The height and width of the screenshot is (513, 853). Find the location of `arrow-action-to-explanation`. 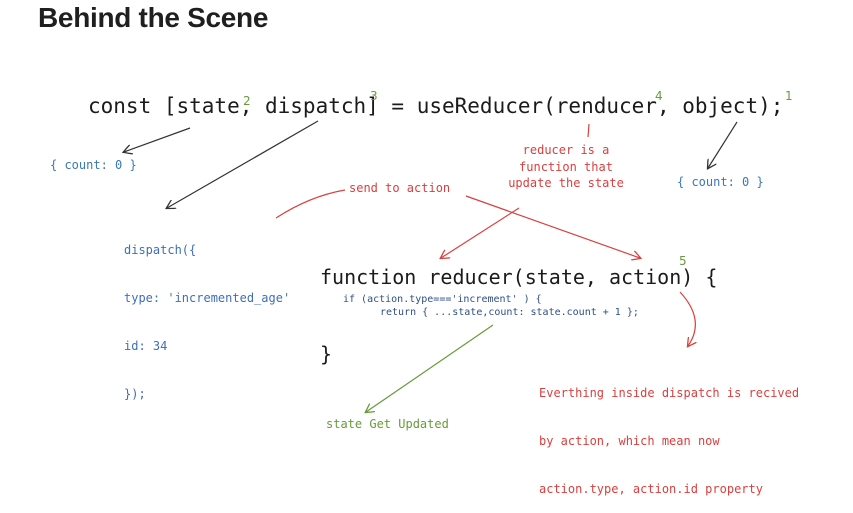

arrow-action-to-explanation is located at coordinates (687, 318).